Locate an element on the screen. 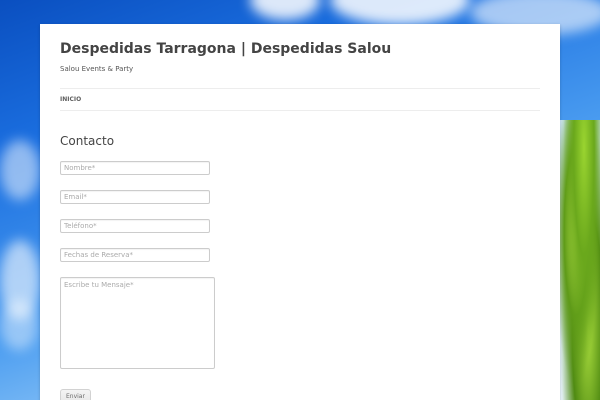 This screenshot has height=400, width=600. enviar-button: Enviar is located at coordinates (75, 394).